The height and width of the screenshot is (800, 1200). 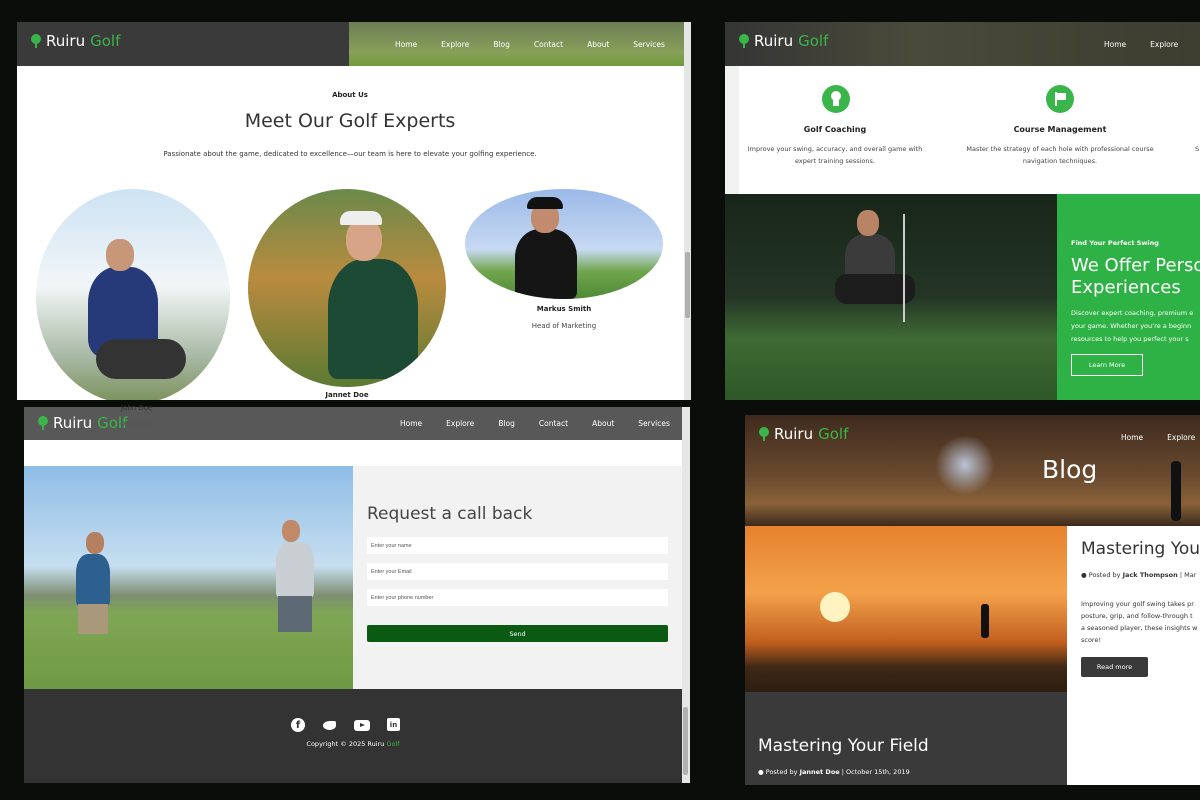 What do you see at coordinates (1137, 616) in the screenshot?
I see `post1-excerpt-2: posture, grip, and follow-through t` at bounding box center [1137, 616].